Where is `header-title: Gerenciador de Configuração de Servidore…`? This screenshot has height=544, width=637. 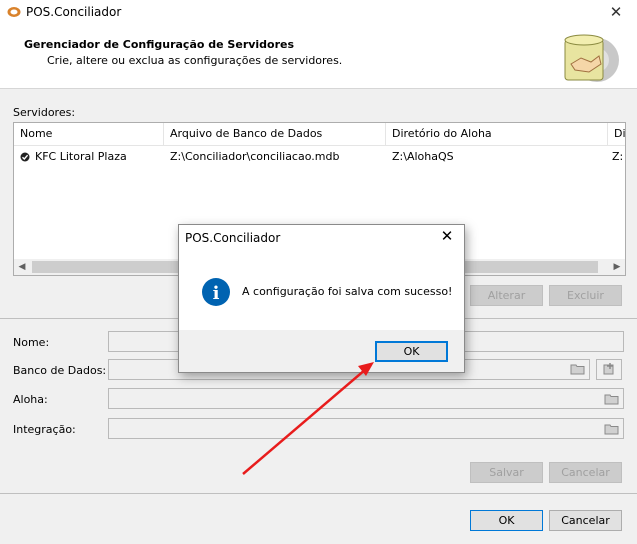
header-title: Gerenciador de Configuração de Servidore… is located at coordinates (159, 44).